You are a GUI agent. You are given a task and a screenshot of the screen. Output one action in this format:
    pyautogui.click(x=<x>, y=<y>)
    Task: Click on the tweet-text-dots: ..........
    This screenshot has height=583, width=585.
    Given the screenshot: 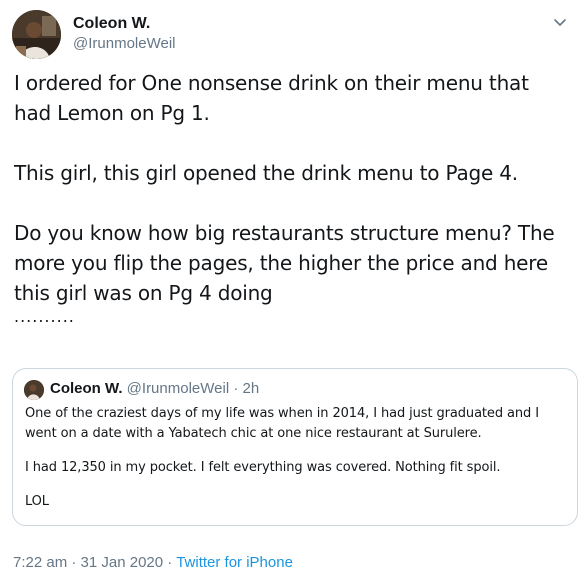 What is the action you would take?
    pyautogui.click(x=44, y=316)
    